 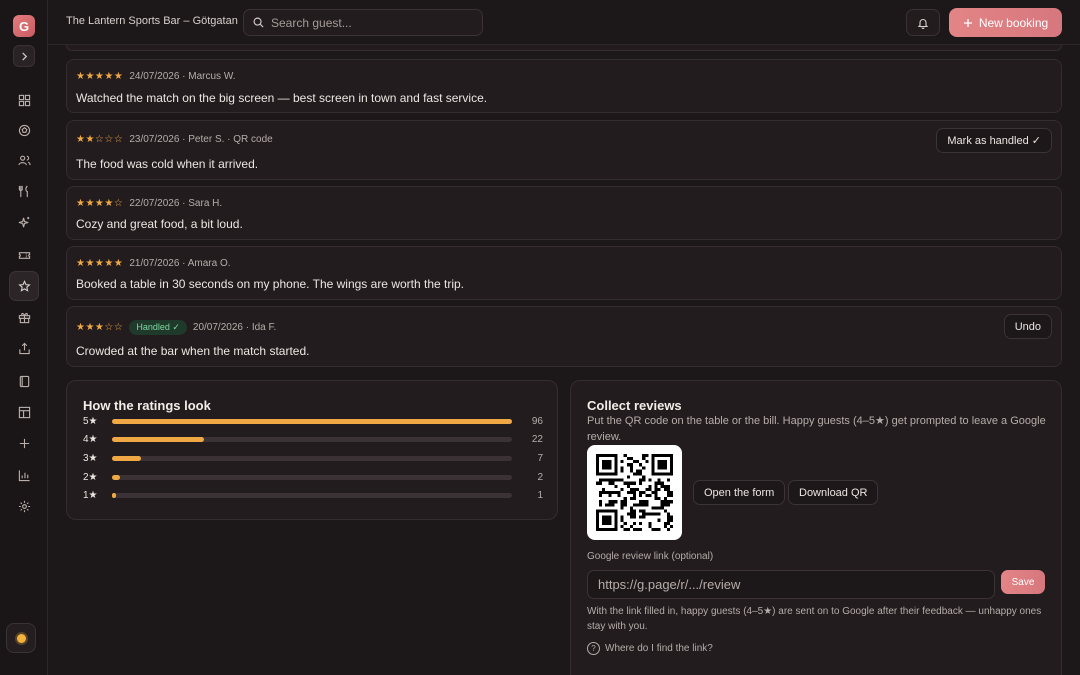 I want to click on review-meta: 22/07/2026 · Sara H., so click(x=176, y=203).